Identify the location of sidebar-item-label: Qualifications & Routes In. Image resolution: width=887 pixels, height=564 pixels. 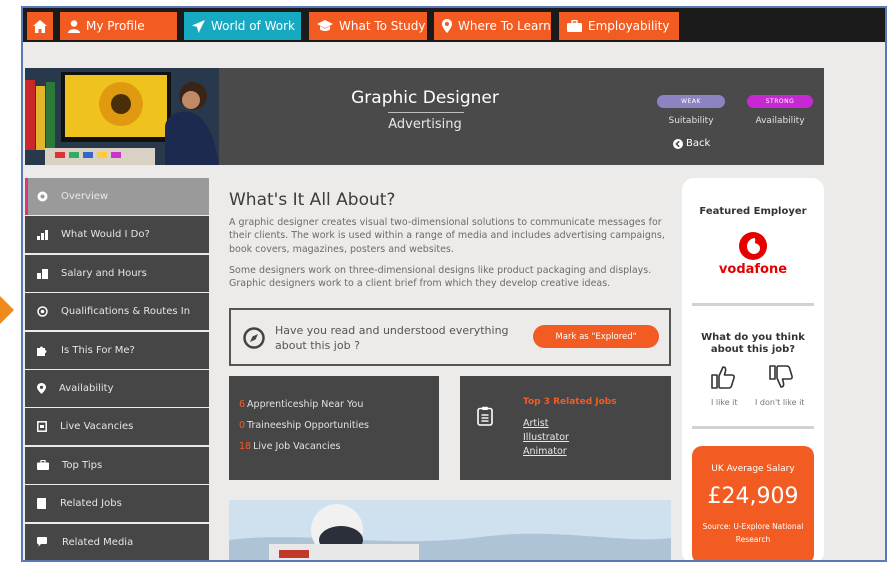
(126, 312).